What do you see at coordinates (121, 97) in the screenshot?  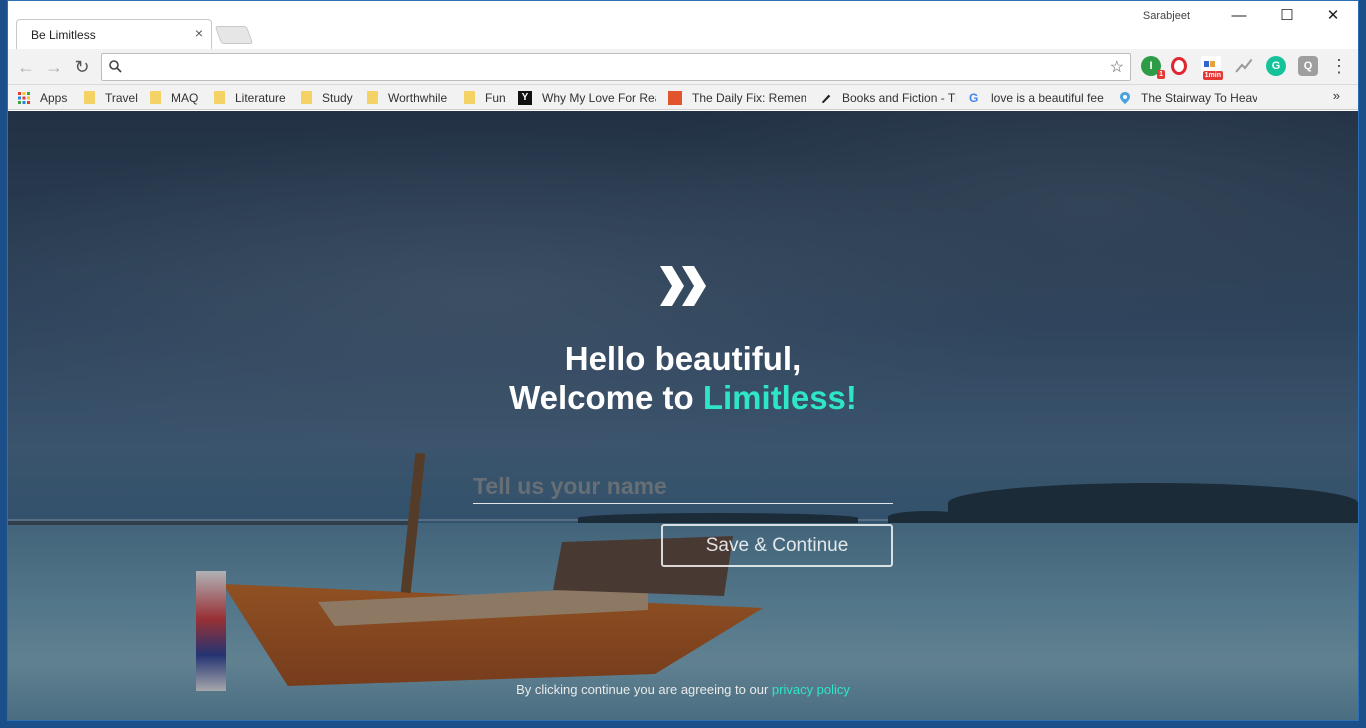 I see `bookmark-label: Travel` at bounding box center [121, 97].